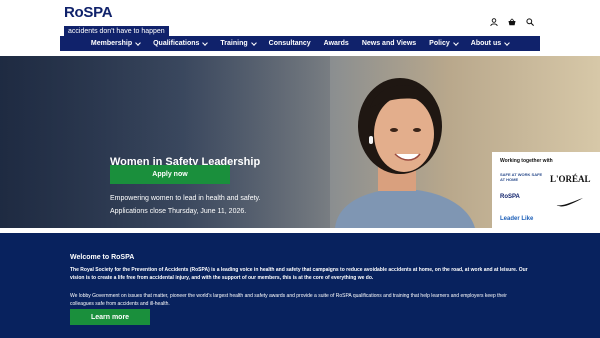 This screenshot has width=600, height=338. I want to click on basket-icon, so click(512, 19).